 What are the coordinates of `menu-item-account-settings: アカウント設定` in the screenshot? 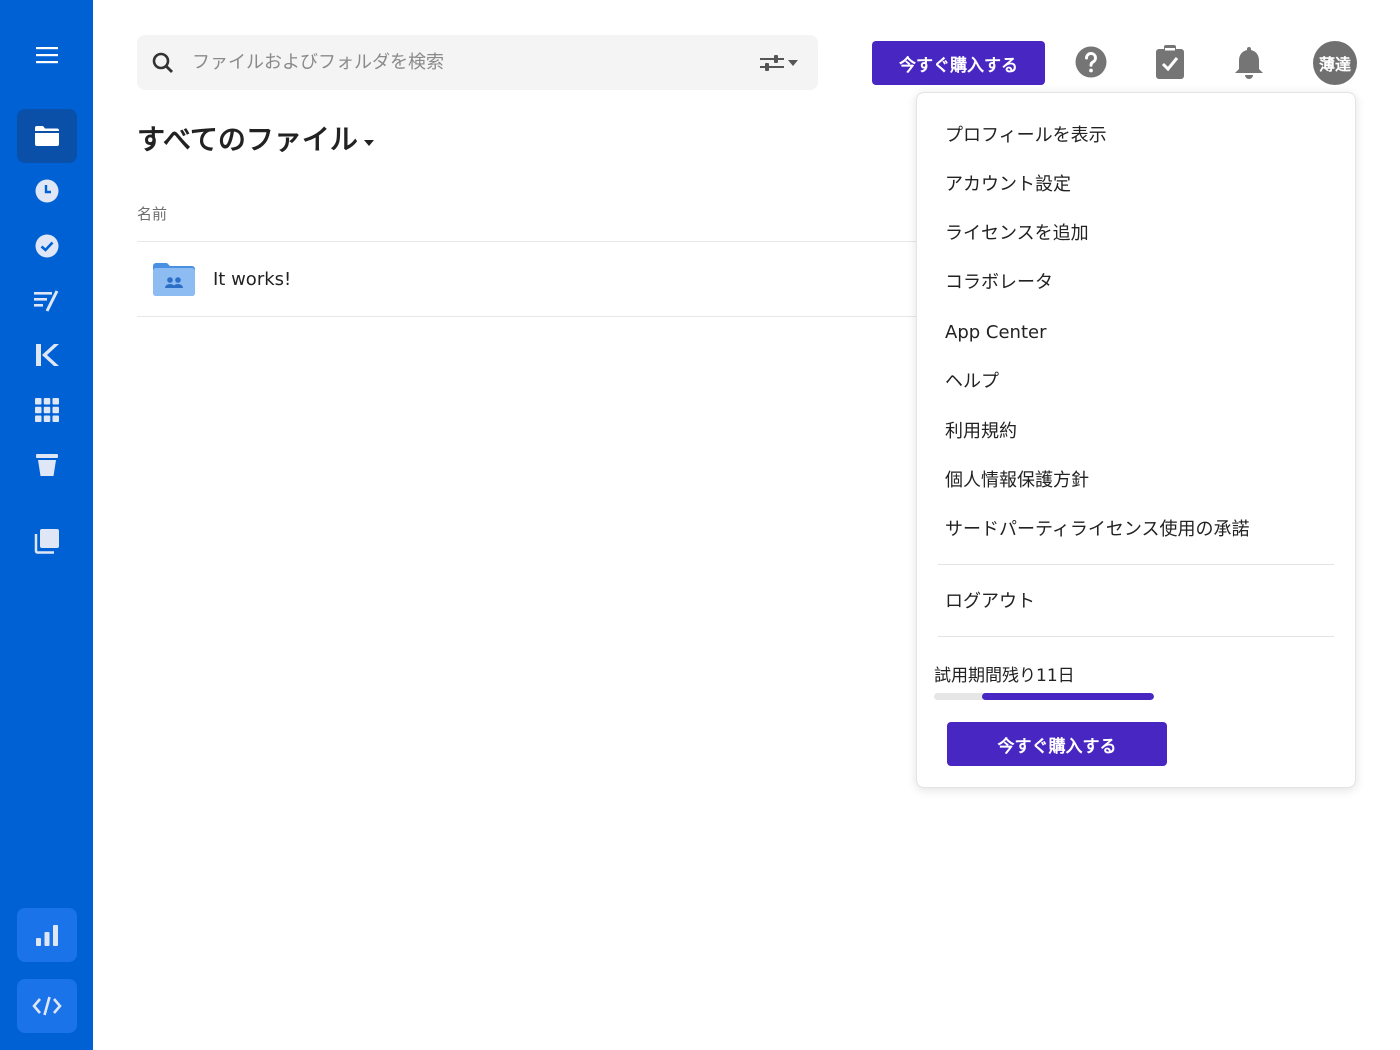 It's located at (1008, 183).